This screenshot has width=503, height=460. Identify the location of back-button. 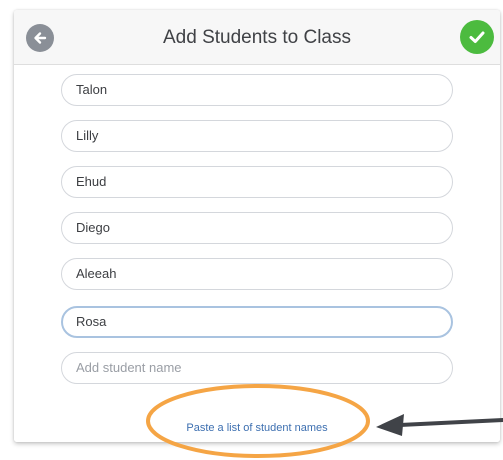
(40, 38).